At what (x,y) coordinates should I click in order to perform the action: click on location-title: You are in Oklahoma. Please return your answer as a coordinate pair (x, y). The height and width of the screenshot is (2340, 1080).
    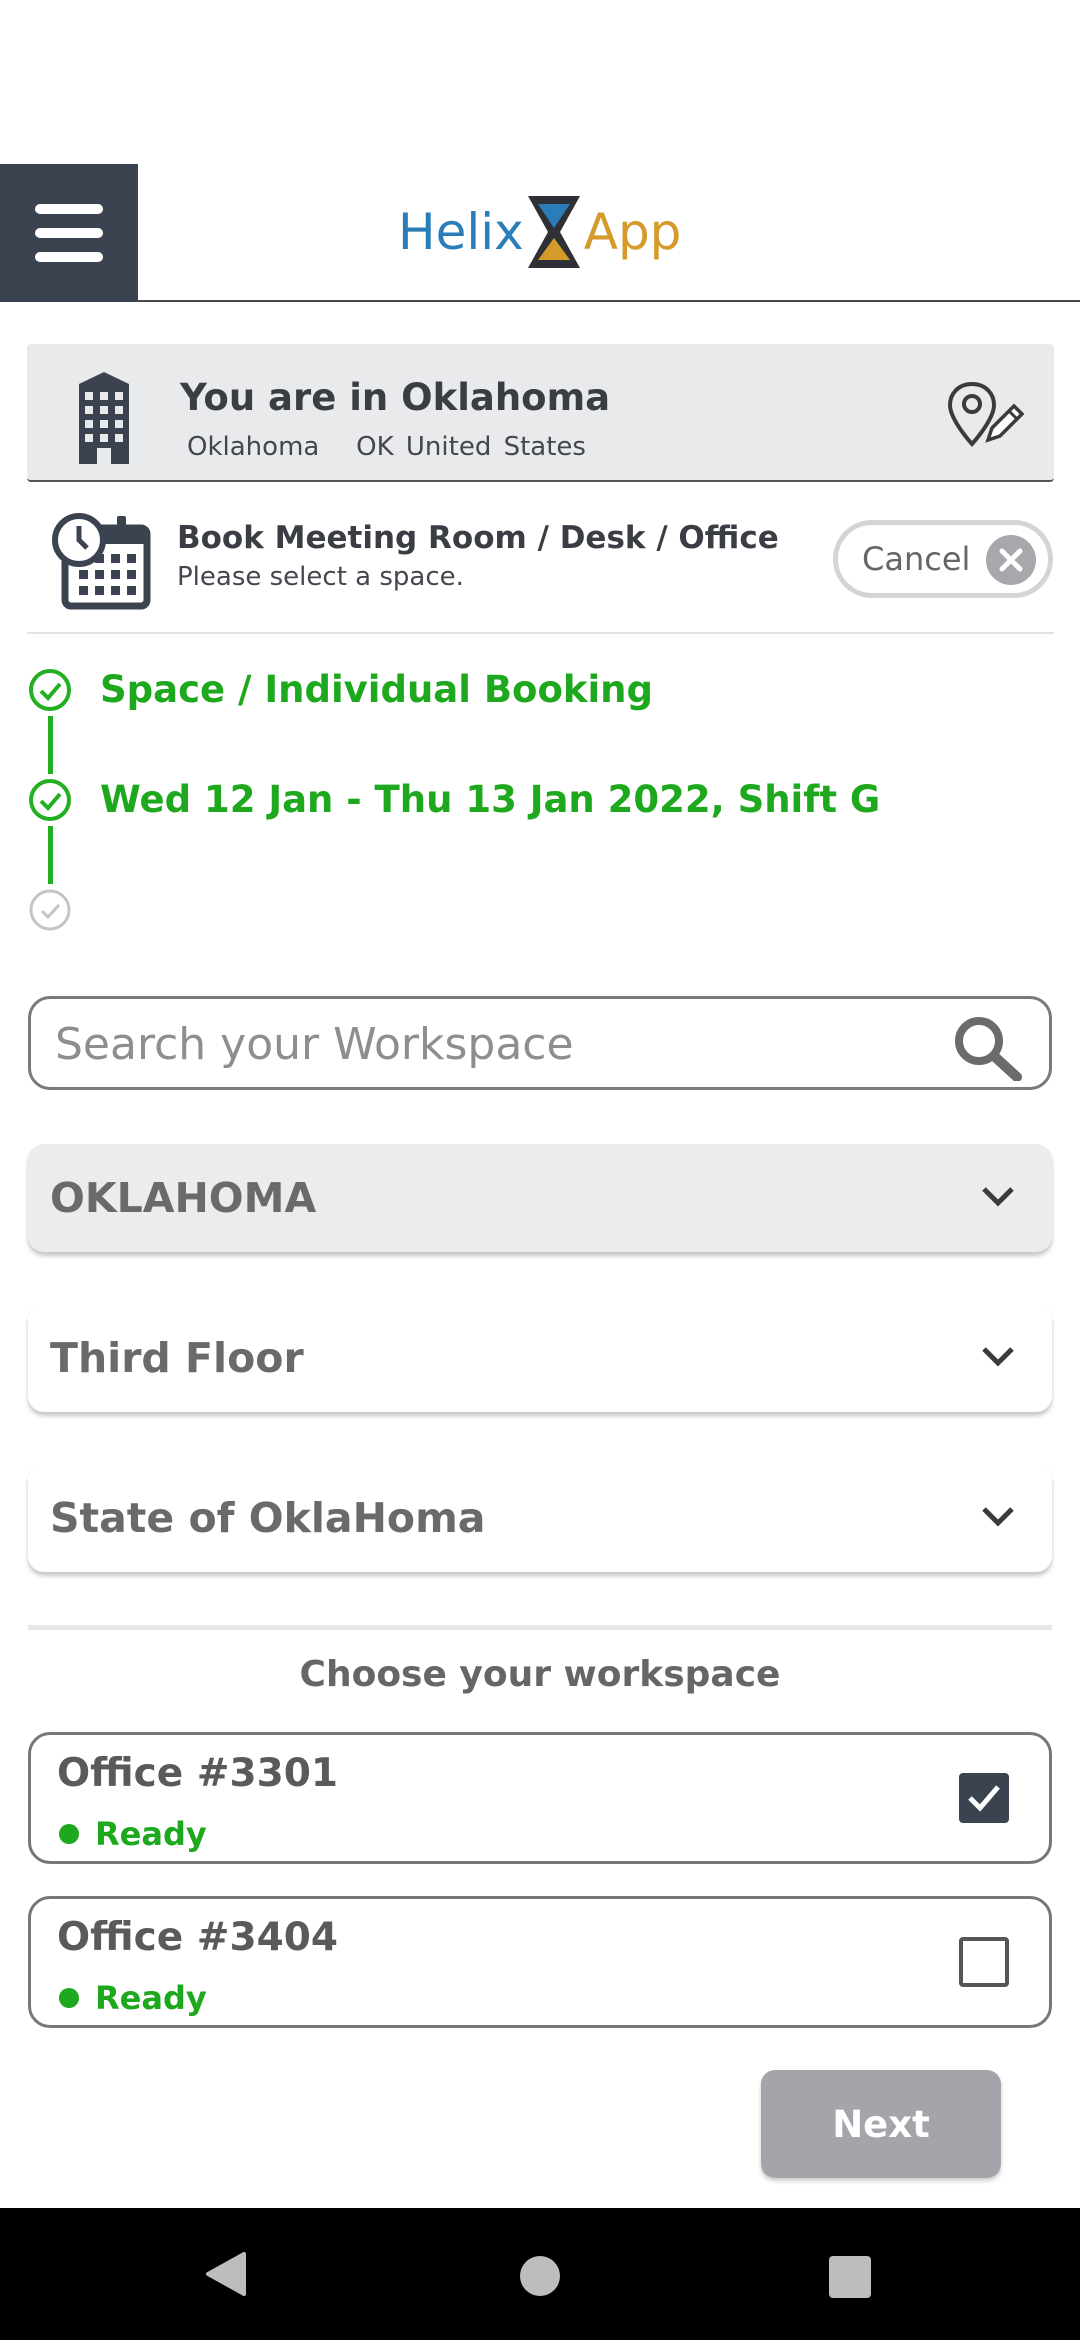
    Looking at the image, I should click on (395, 397).